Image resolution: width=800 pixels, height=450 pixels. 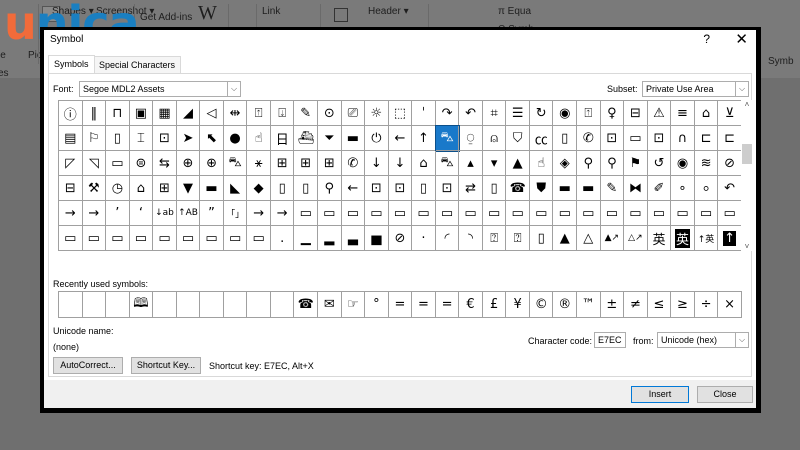 I want to click on recent-symbol-cell: ≥, so click(x=683, y=305).